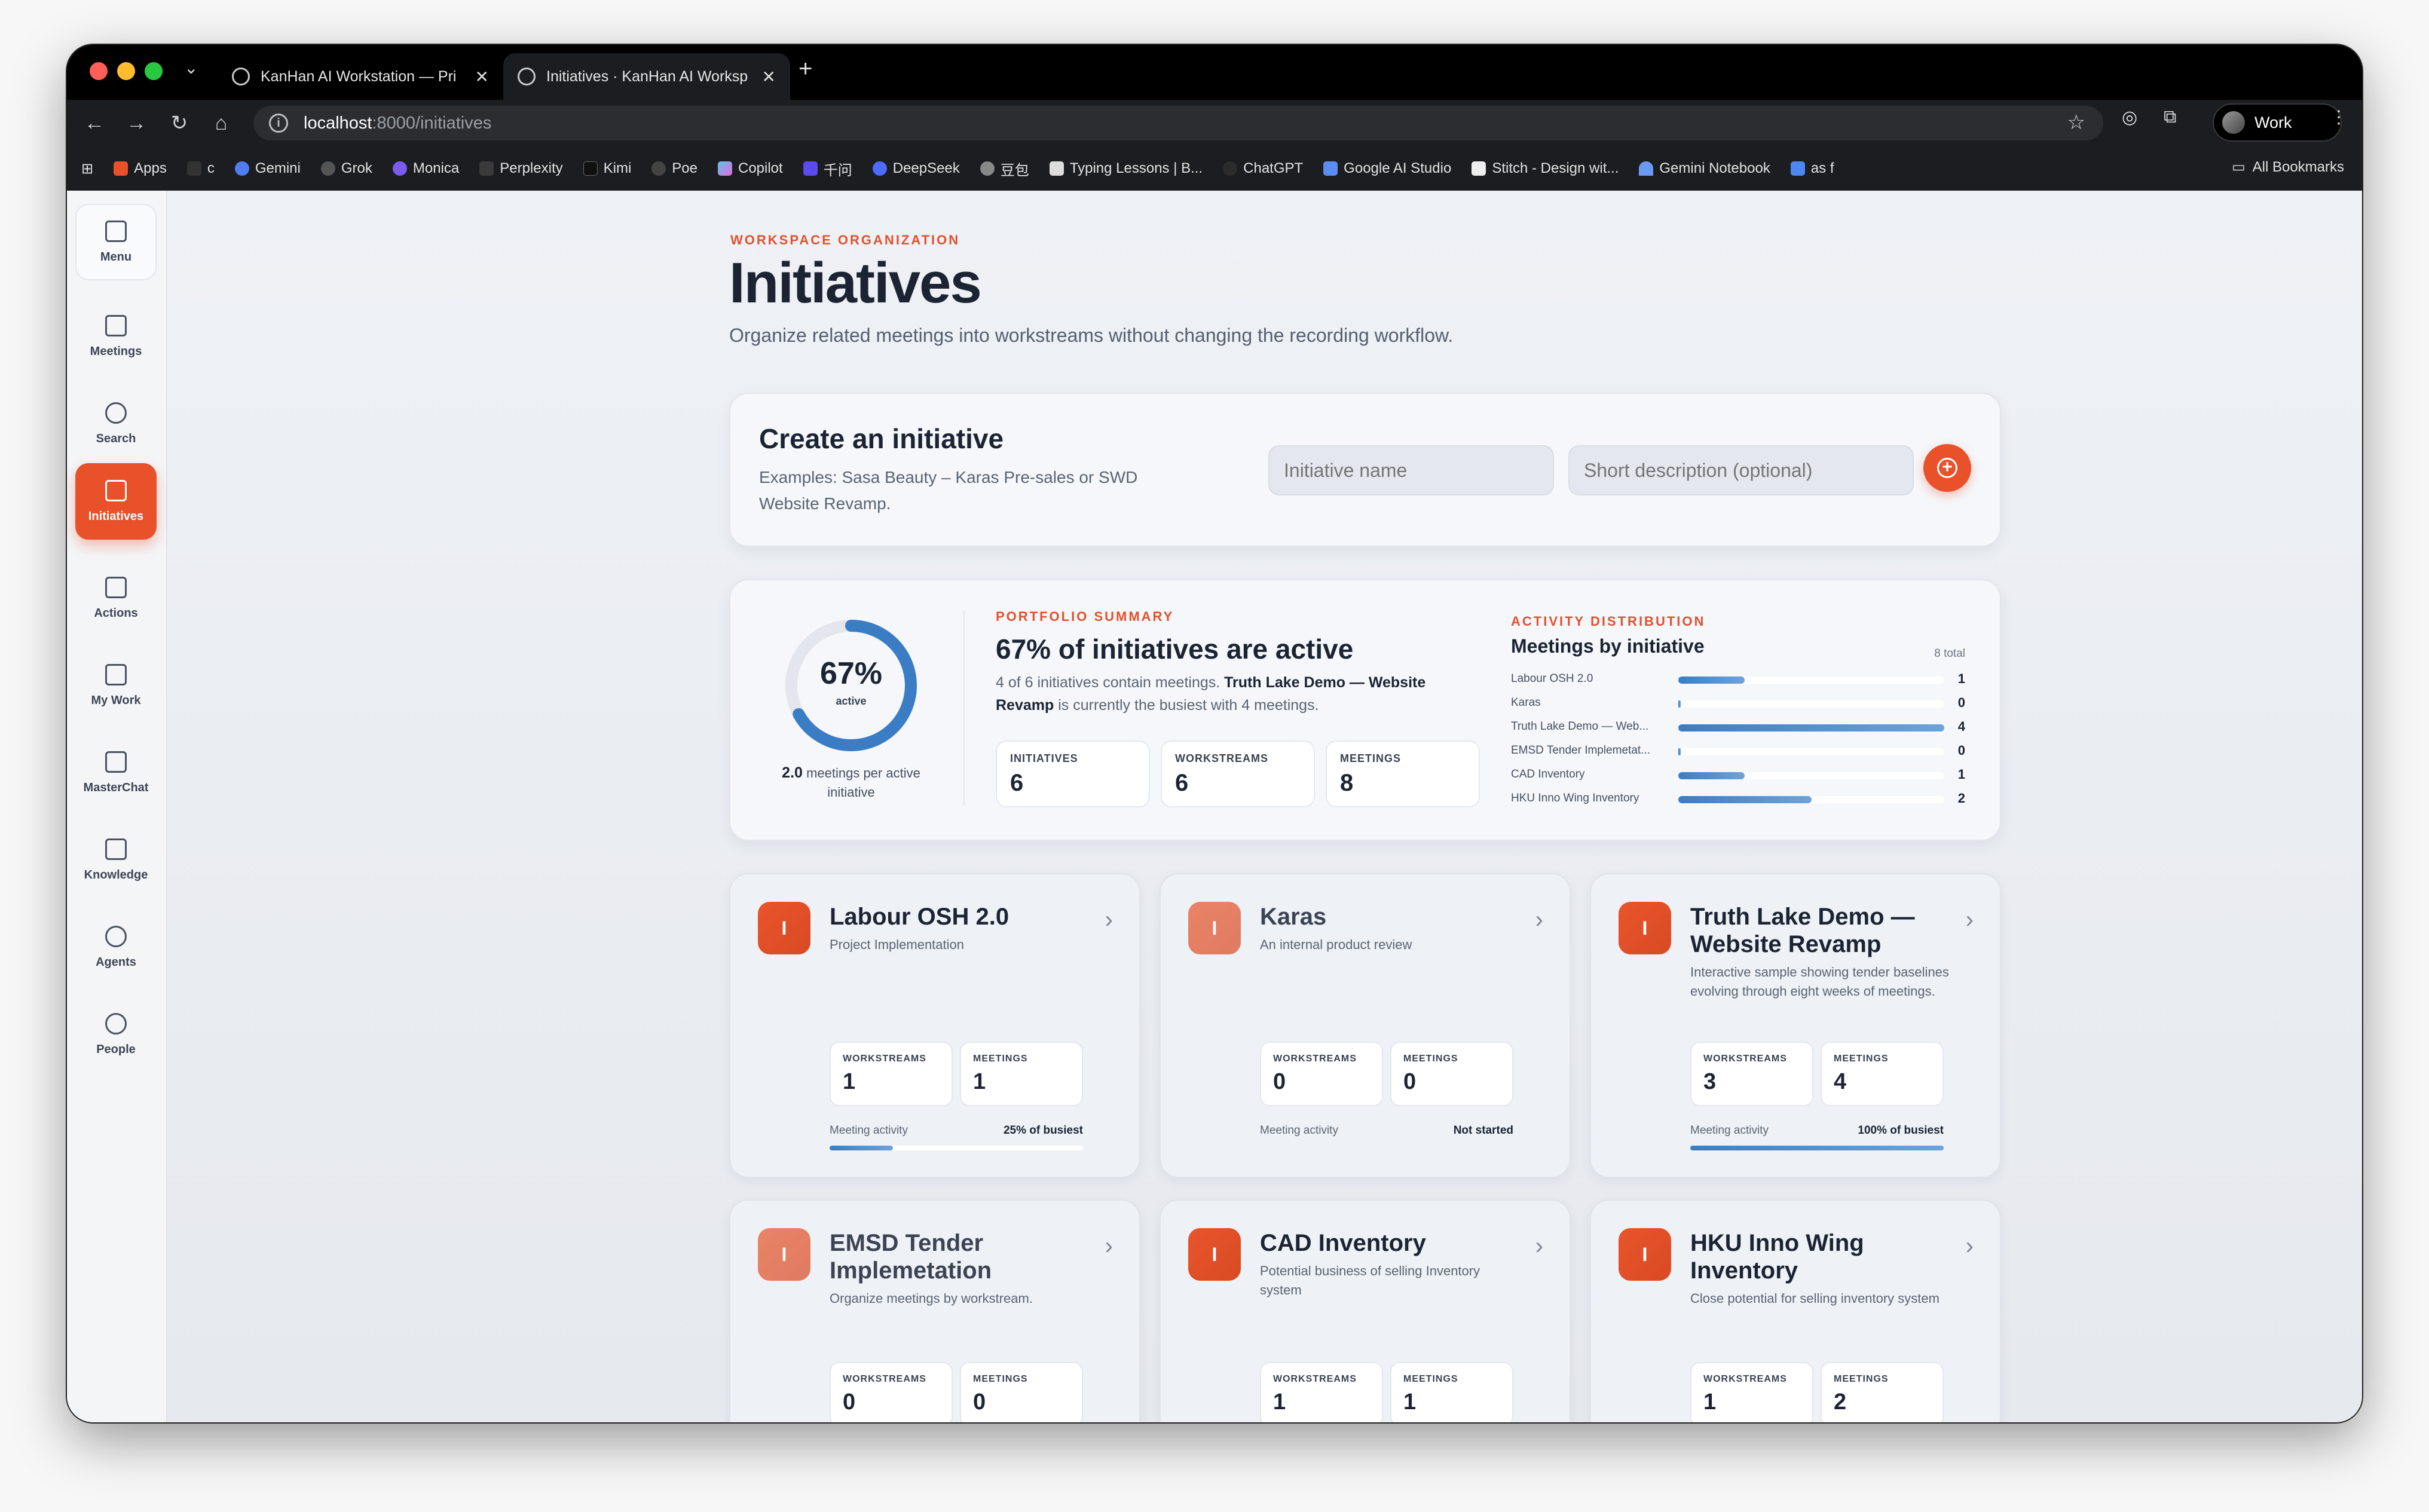 The height and width of the screenshot is (1512, 2429). Describe the element at coordinates (646, 76) in the screenshot. I see `tab-initiatives: Initiatives · KanHan AI Worksp ✕` at that location.